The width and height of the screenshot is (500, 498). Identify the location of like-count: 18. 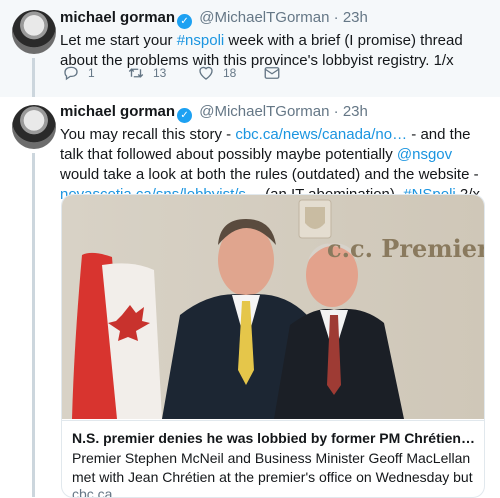
(230, 73).